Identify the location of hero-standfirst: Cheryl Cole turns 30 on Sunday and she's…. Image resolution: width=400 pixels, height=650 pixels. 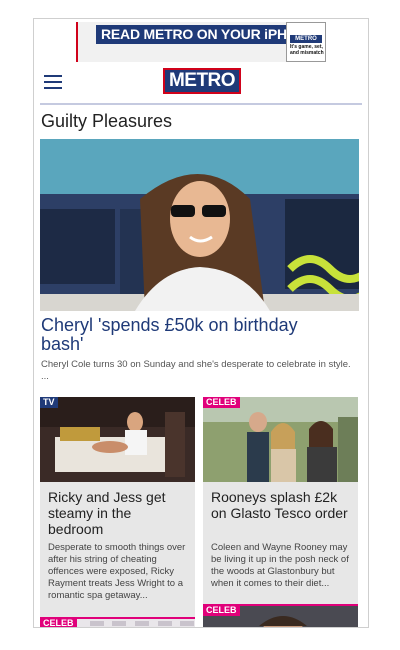
(196, 370).